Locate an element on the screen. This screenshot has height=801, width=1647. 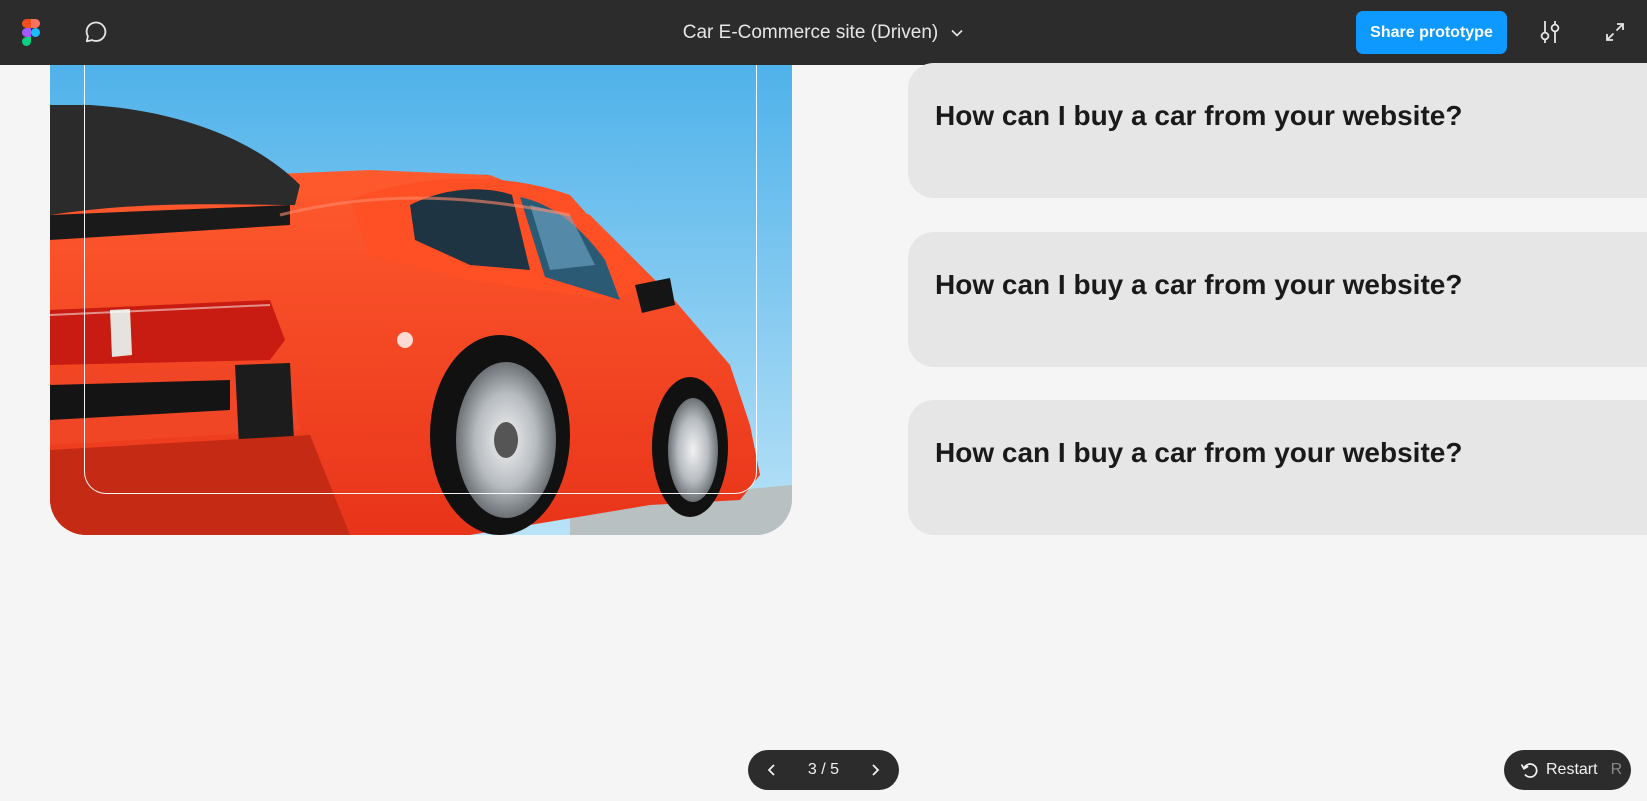
next-frame-button is located at coordinates (875, 770).